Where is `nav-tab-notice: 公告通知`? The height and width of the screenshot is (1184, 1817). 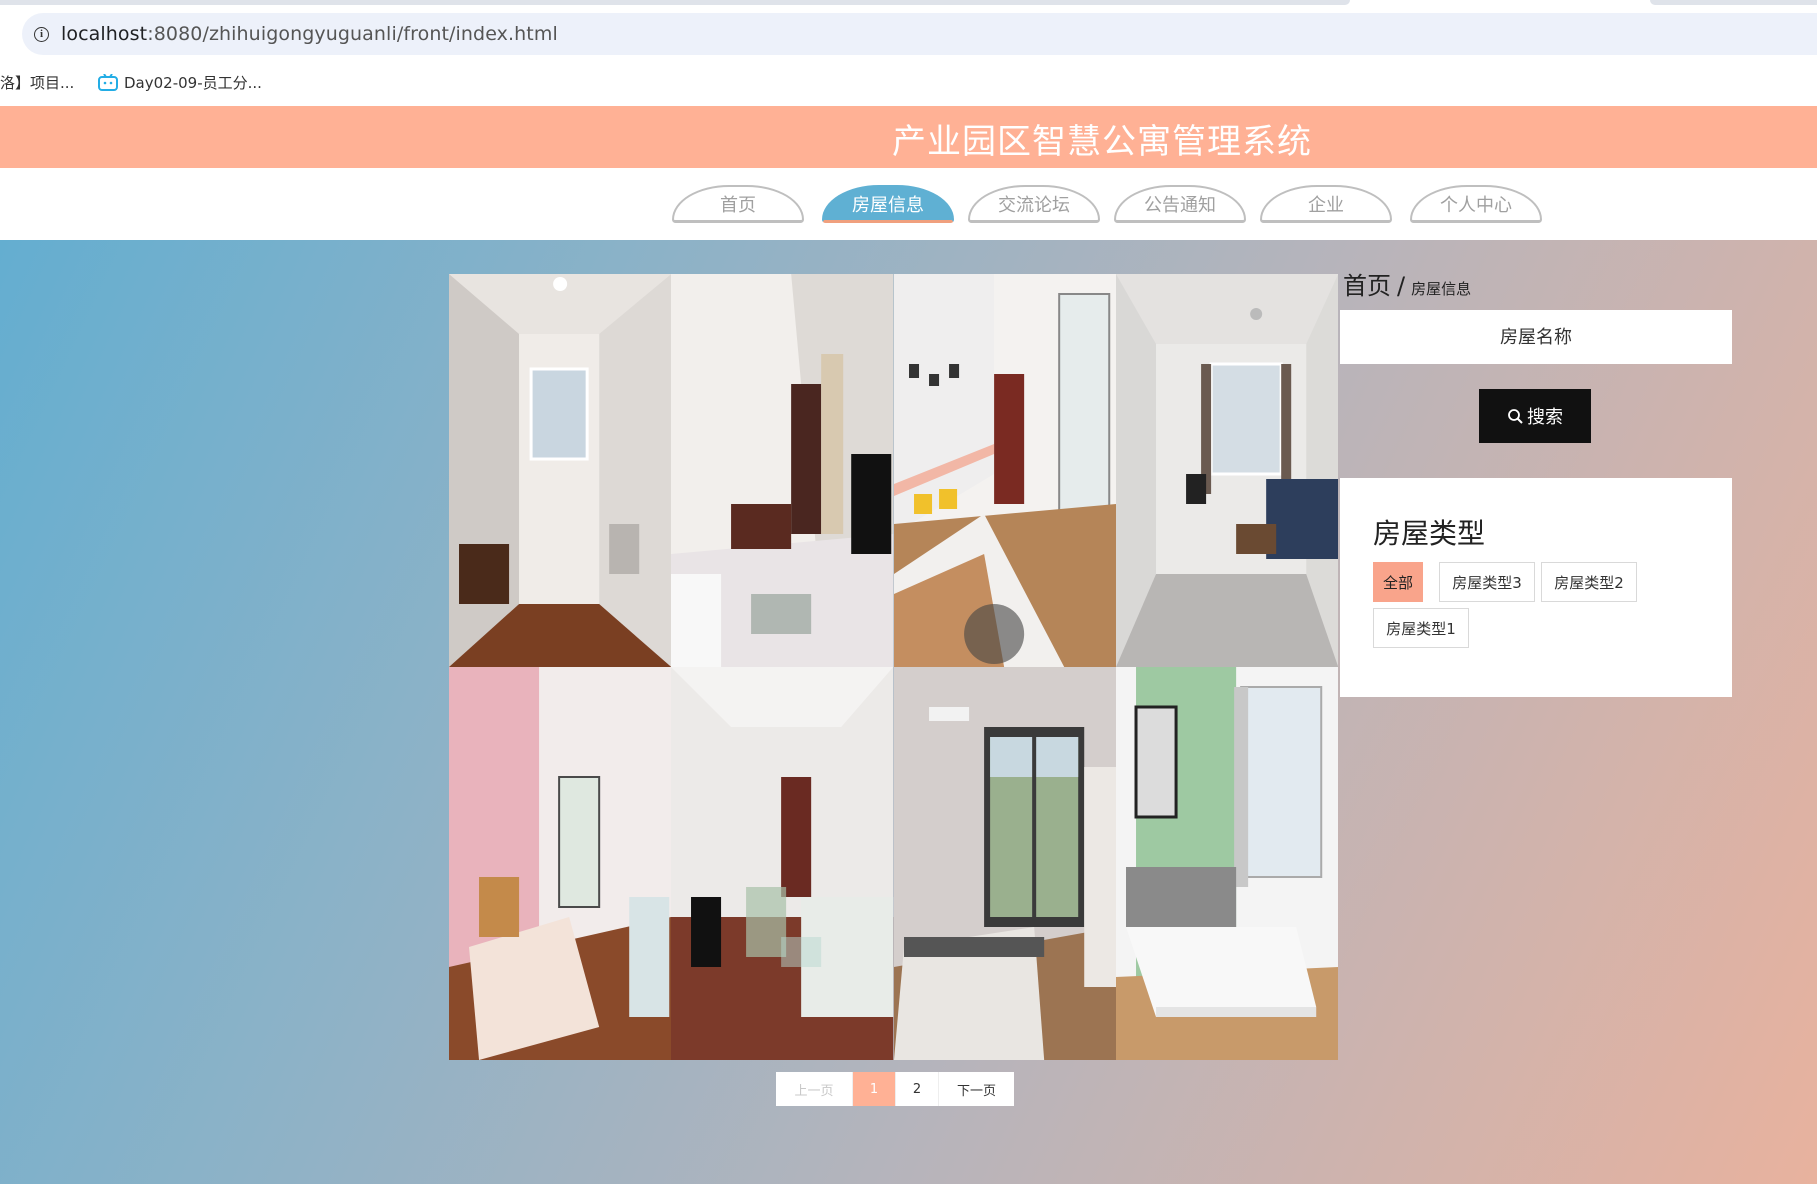
nav-tab-notice: 公告通知 is located at coordinates (1180, 204).